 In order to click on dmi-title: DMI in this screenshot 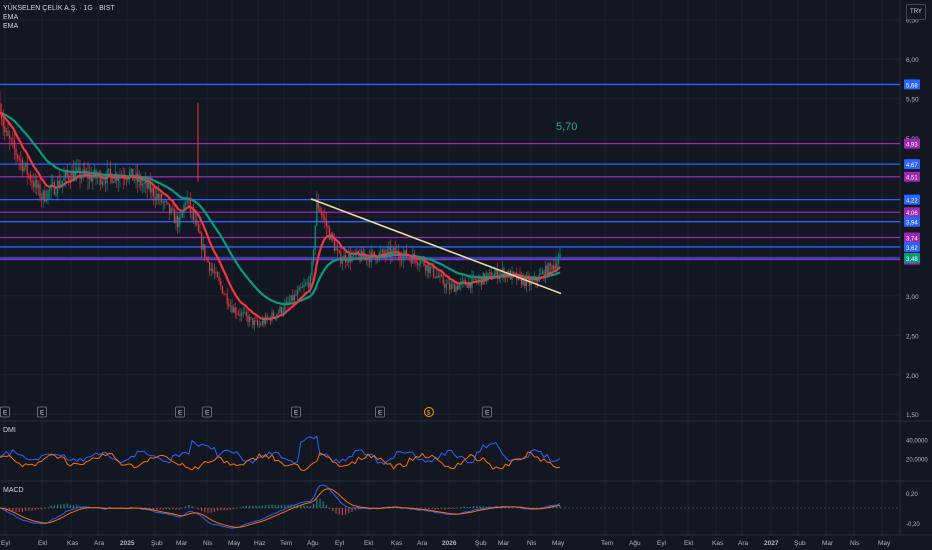, I will do `click(9, 430)`.